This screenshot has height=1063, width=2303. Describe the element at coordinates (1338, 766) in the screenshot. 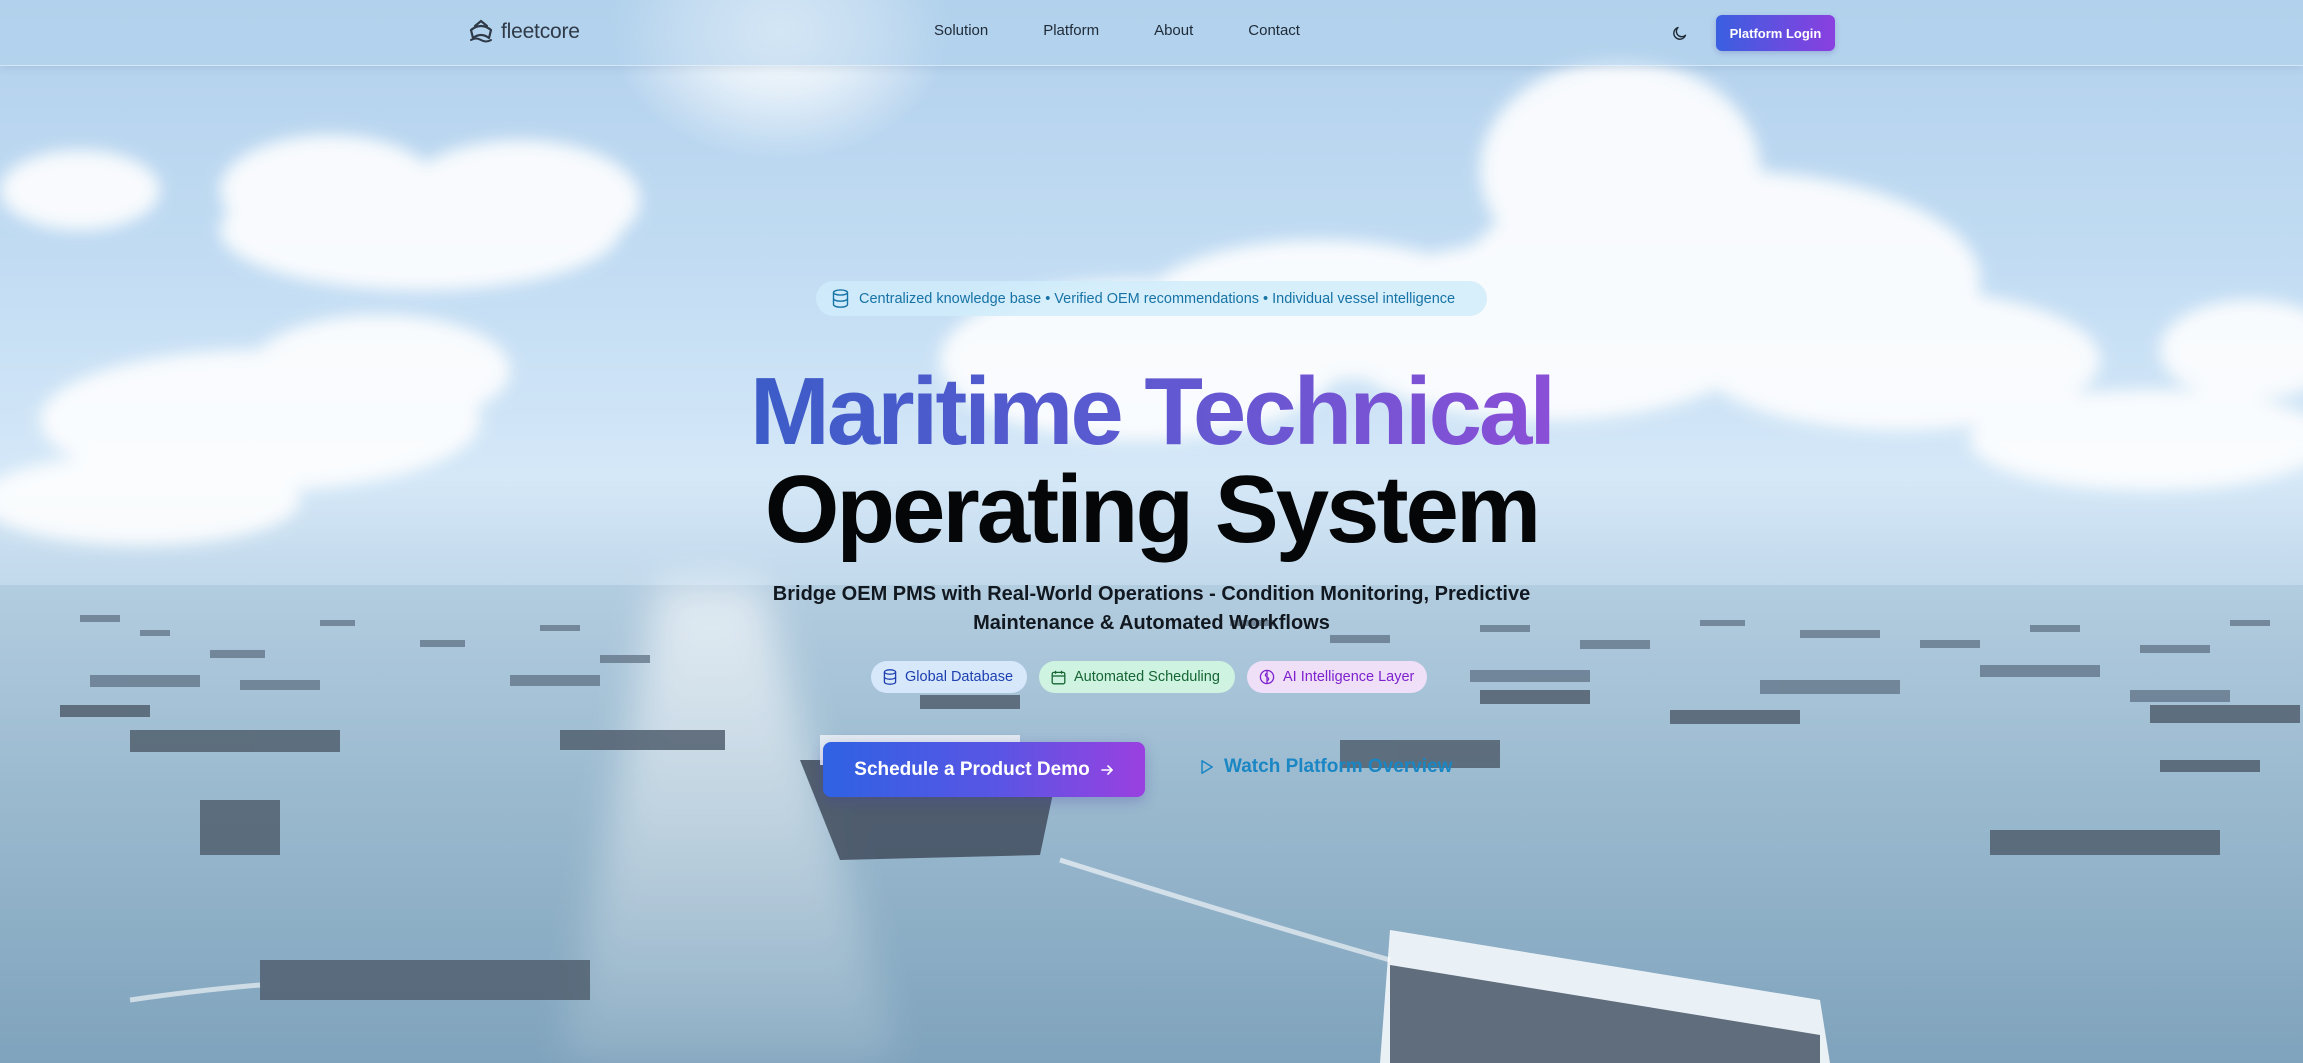

I see `watch-overview-label: Watch Platform Overview` at that location.